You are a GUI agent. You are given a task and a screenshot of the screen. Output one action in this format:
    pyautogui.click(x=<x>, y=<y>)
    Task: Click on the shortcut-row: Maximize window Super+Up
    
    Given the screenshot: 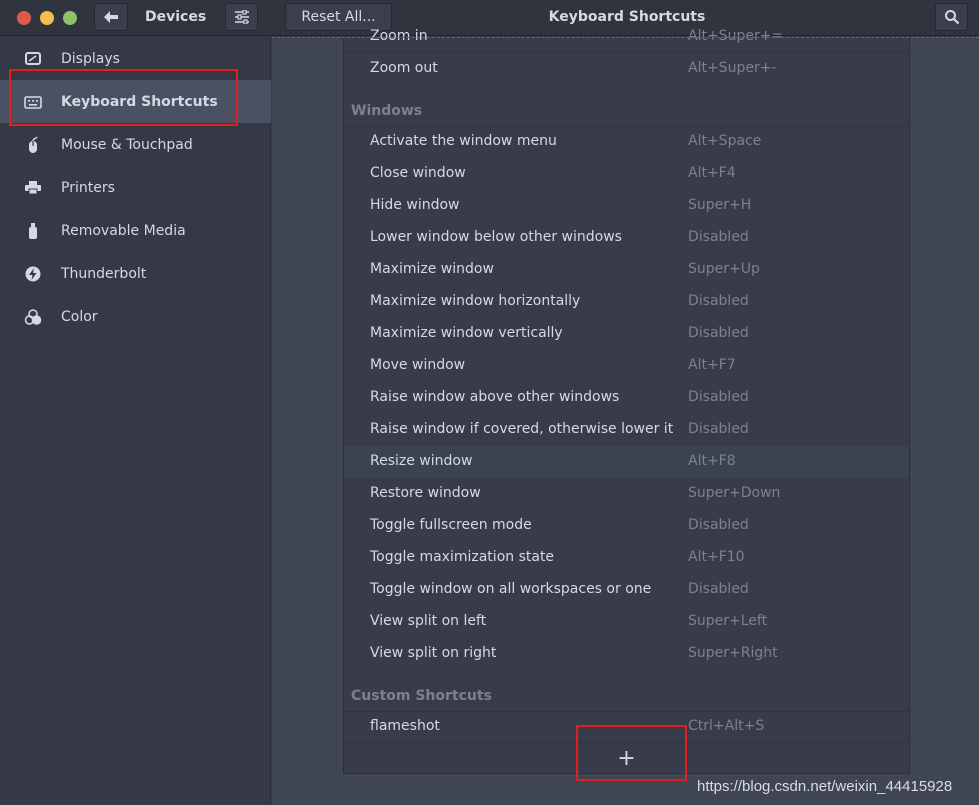 What is the action you would take?
    pyautogui.click(x=626, y=270)
    